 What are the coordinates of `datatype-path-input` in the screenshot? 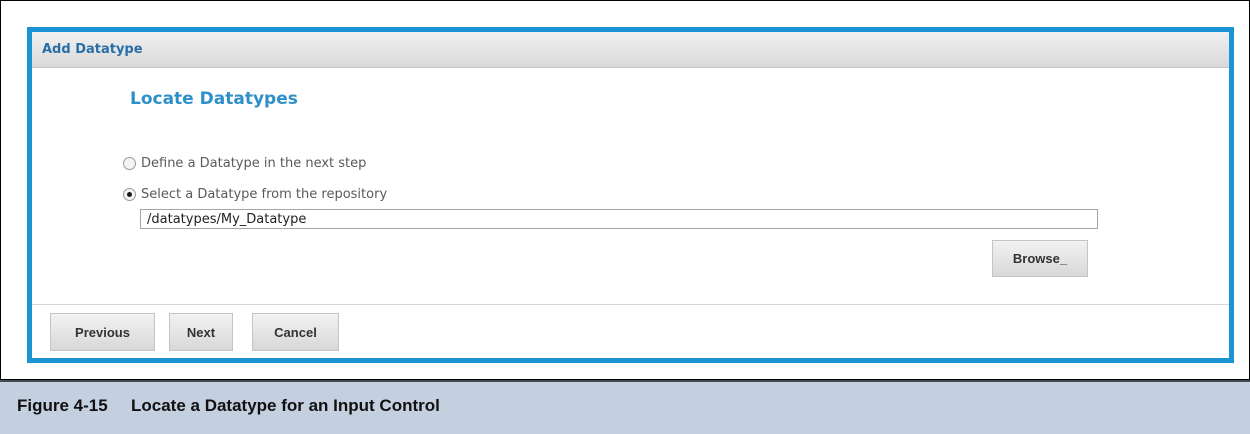 It's located at (619, 219).